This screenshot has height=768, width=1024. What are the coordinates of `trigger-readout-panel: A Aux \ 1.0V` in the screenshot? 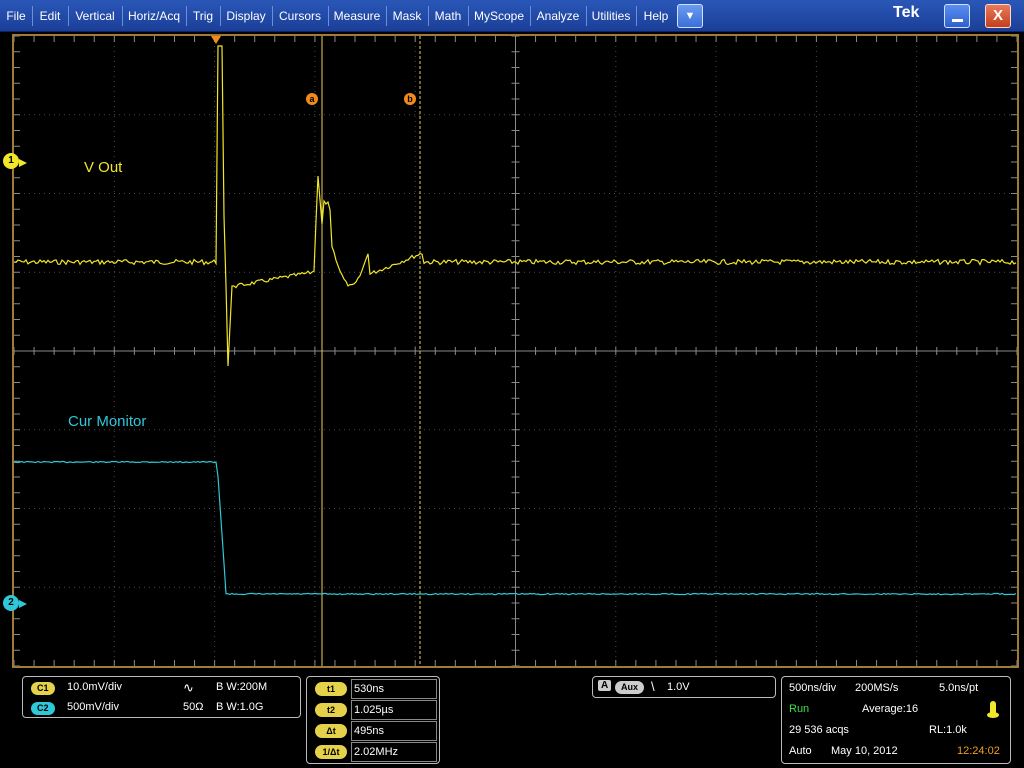 It's located at (684, 687).